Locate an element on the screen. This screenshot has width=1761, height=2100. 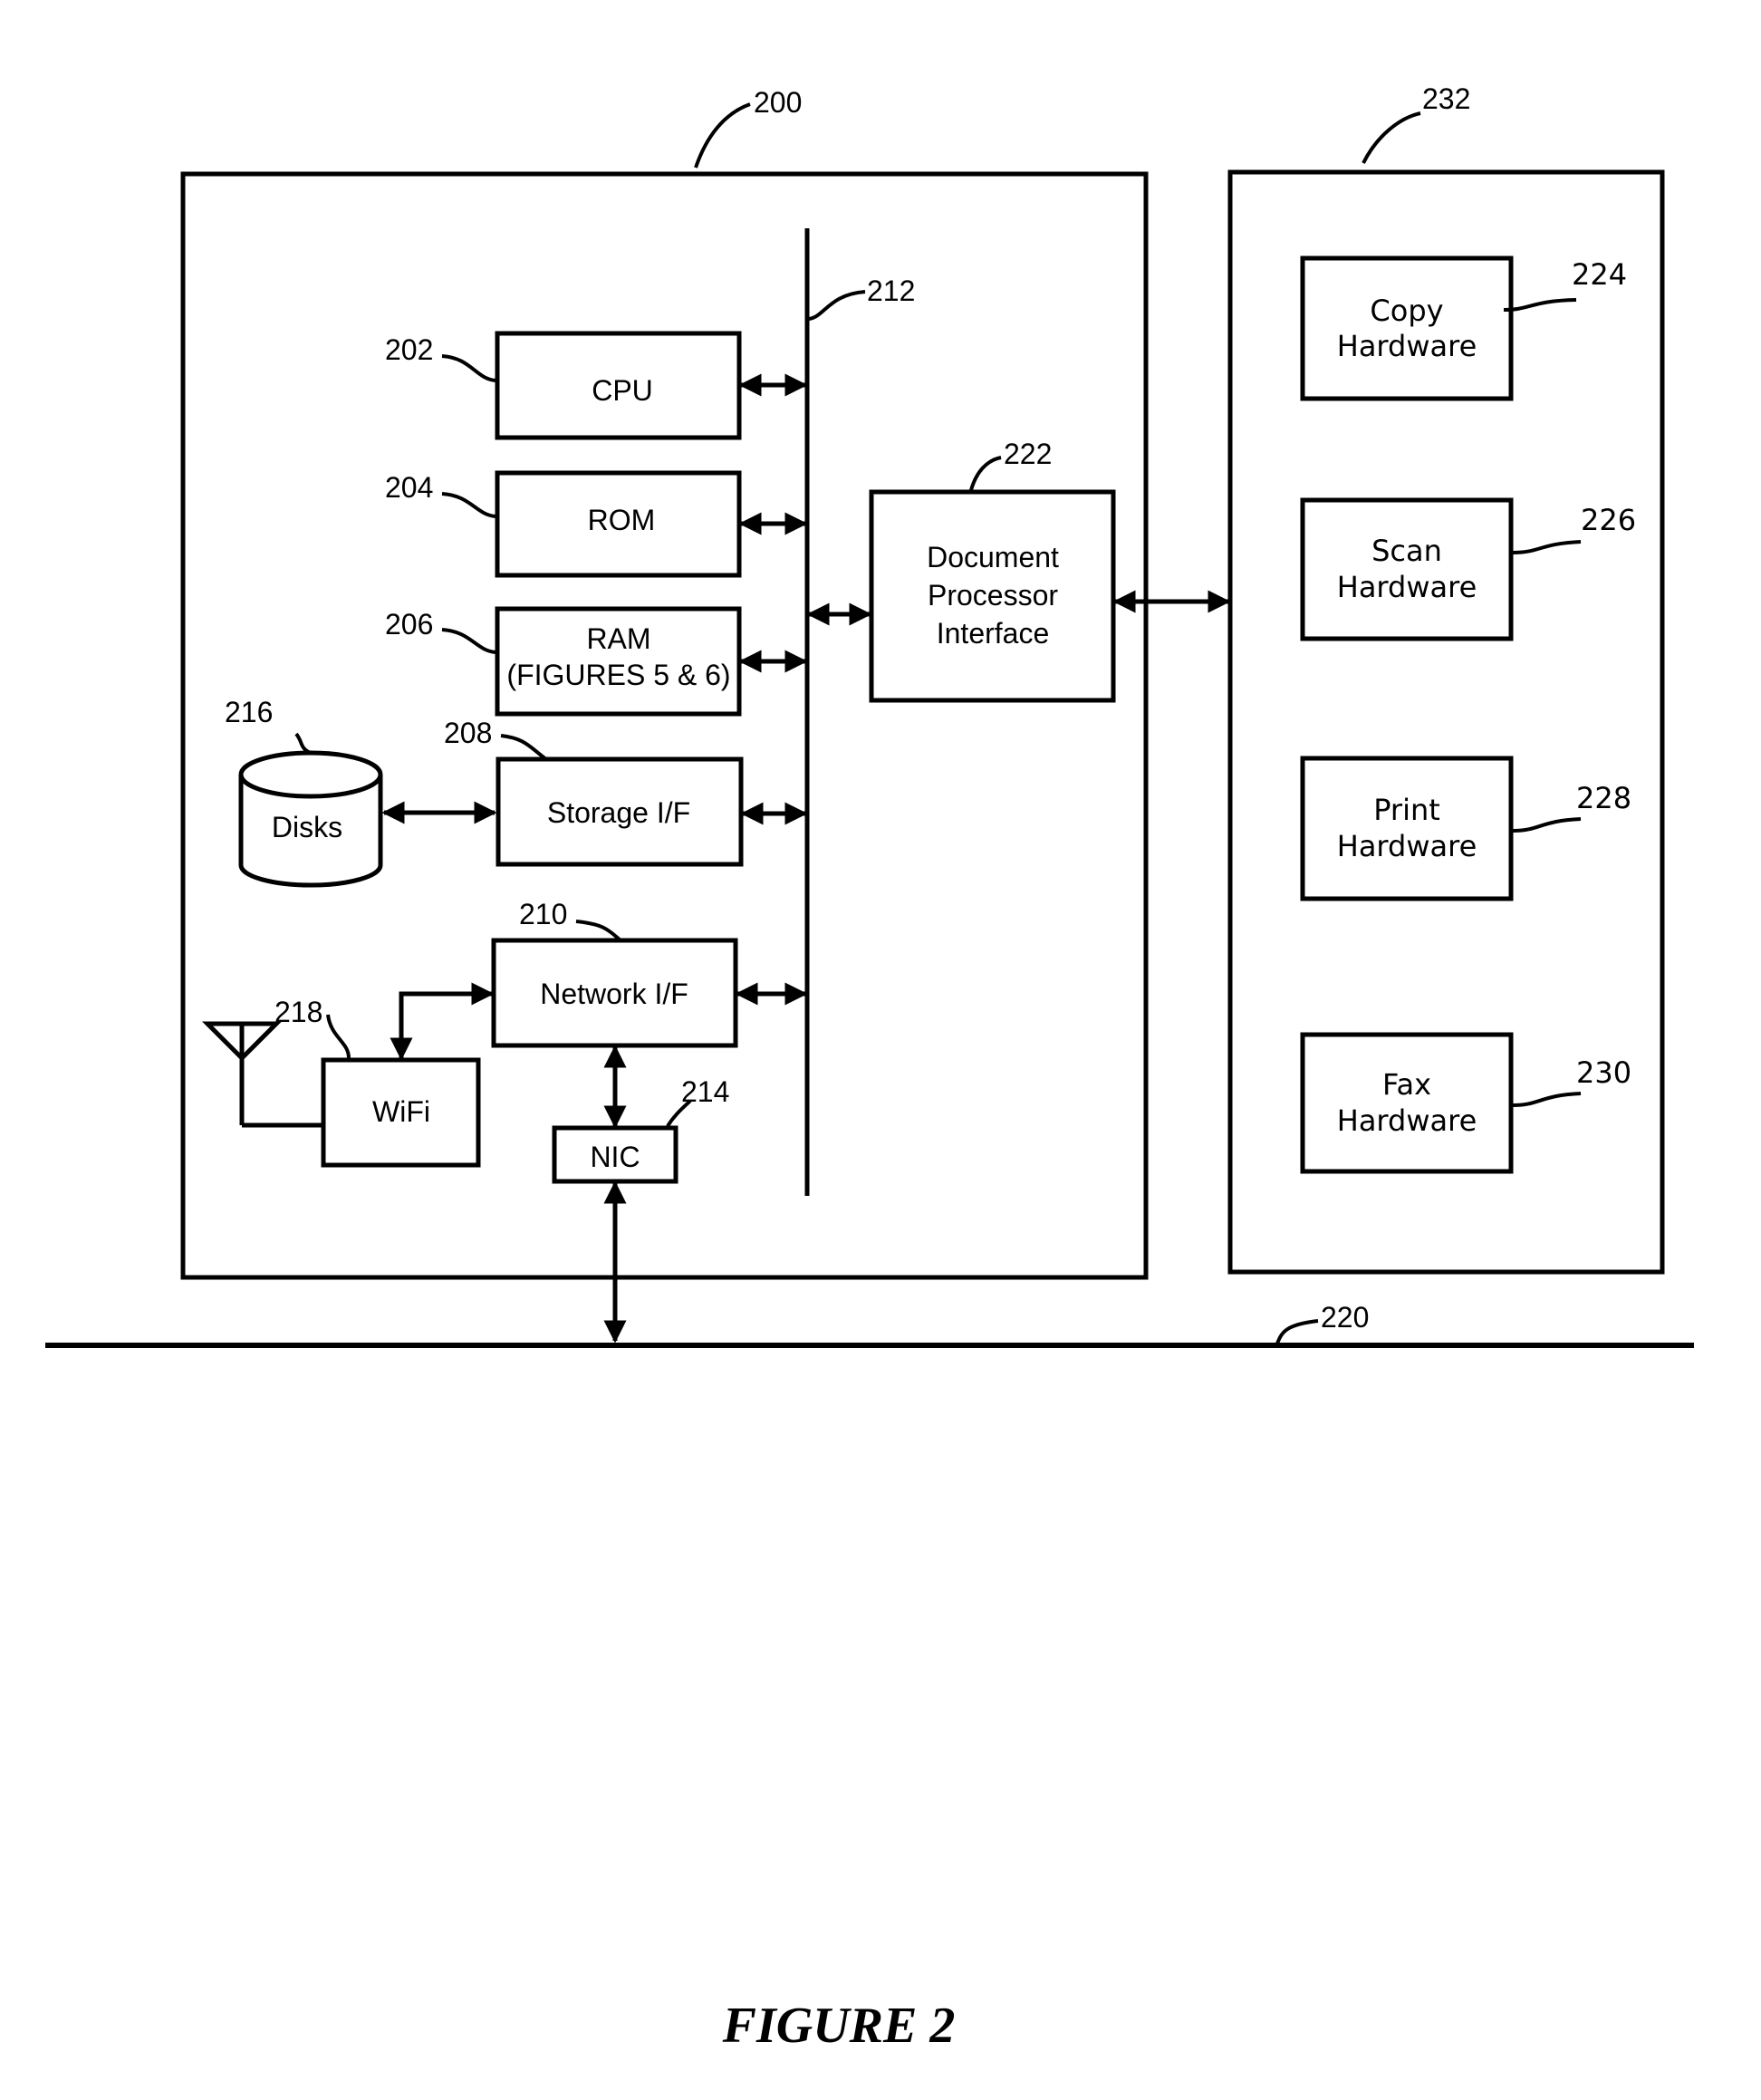
copy-label-line2: Hardware is located at coordinates (1407, 346).